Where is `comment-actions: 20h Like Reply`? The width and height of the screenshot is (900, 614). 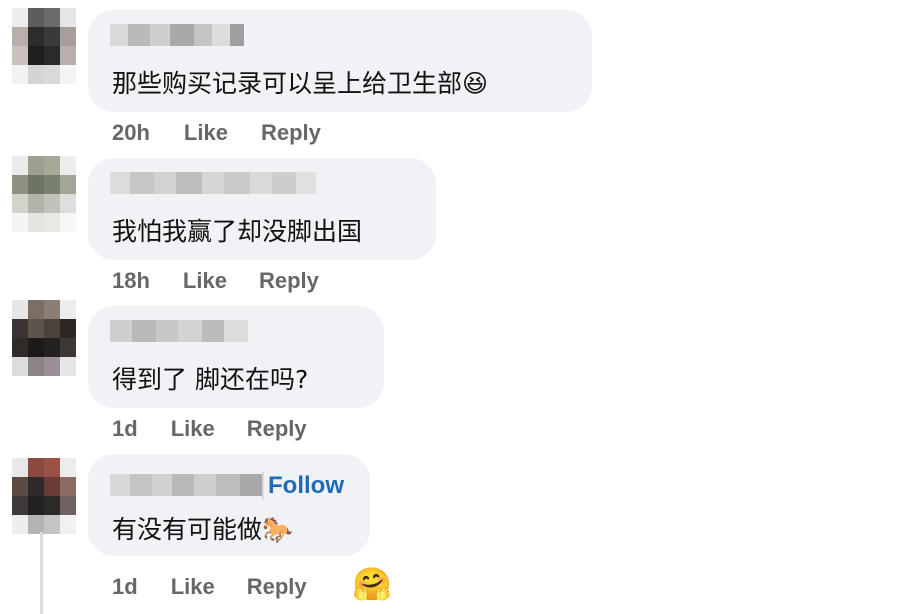 comment-actions: 20h Like Reply is located at coordinates (216, 133).